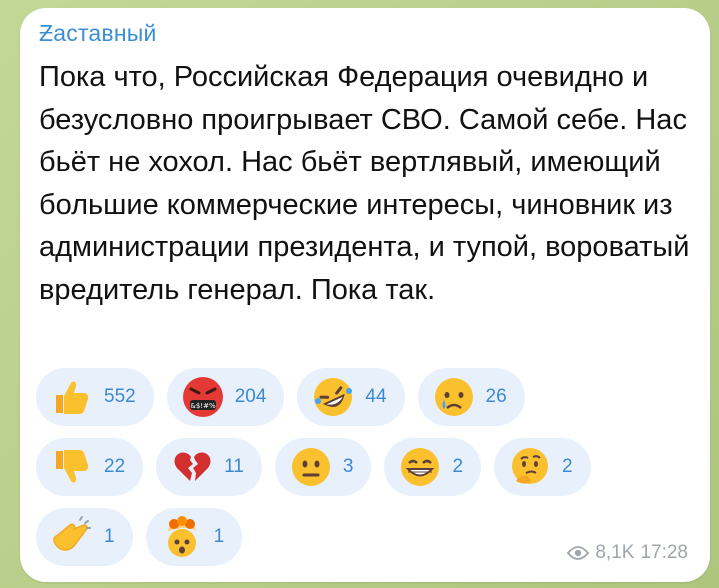  I want to click on reaction-count: 11, so click(234, 466).